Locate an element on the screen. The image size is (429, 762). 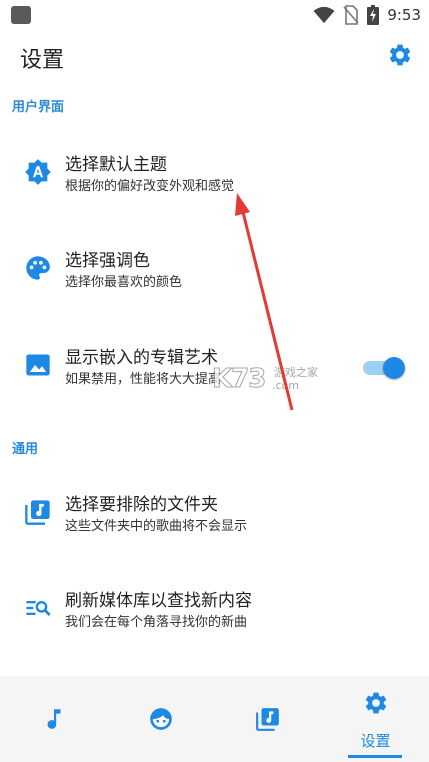
setting-title: 刷新媒体库以查找新内容 is located at coordinates (158, 601).